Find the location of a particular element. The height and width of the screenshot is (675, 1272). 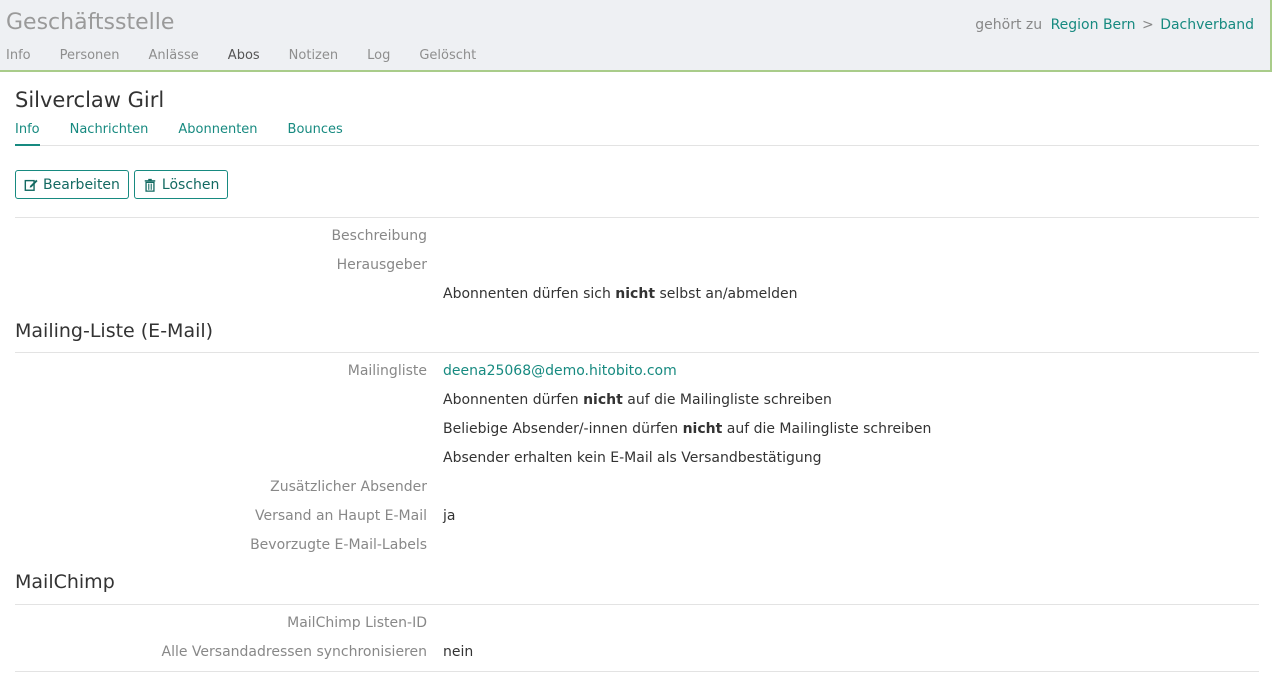

field-label: Versand an Haupt E-Mail is located at coordinates (341, 516).